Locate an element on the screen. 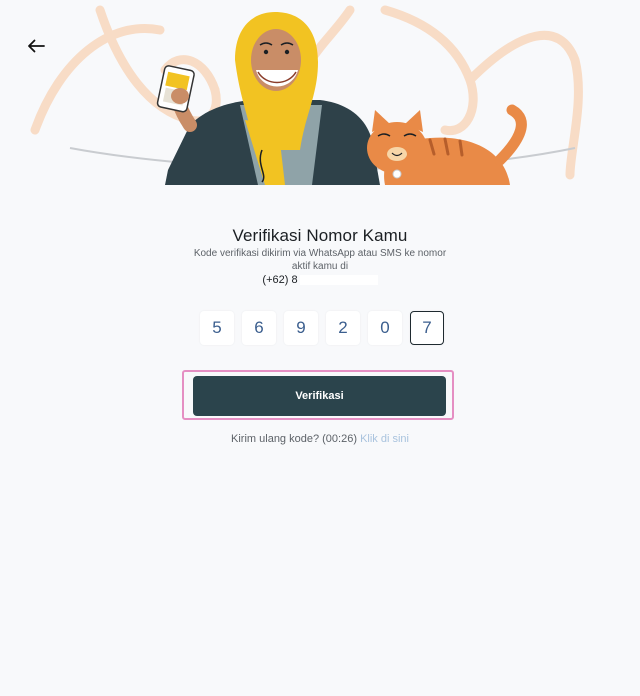 The width and height of the screenshot is (640, 696). resend-code: Kirim ulang kode? (00:26) Klik di sini is located at coordinates (320, 439).